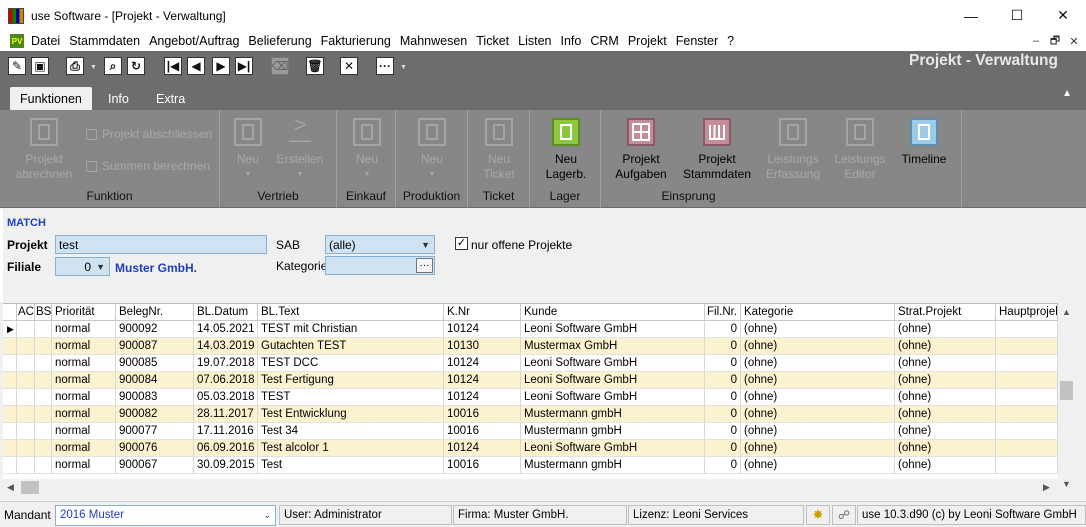 This screenshot has height=527, width=1086. I want to click on print-dropdown-icon: ▼, so click(93, 67).